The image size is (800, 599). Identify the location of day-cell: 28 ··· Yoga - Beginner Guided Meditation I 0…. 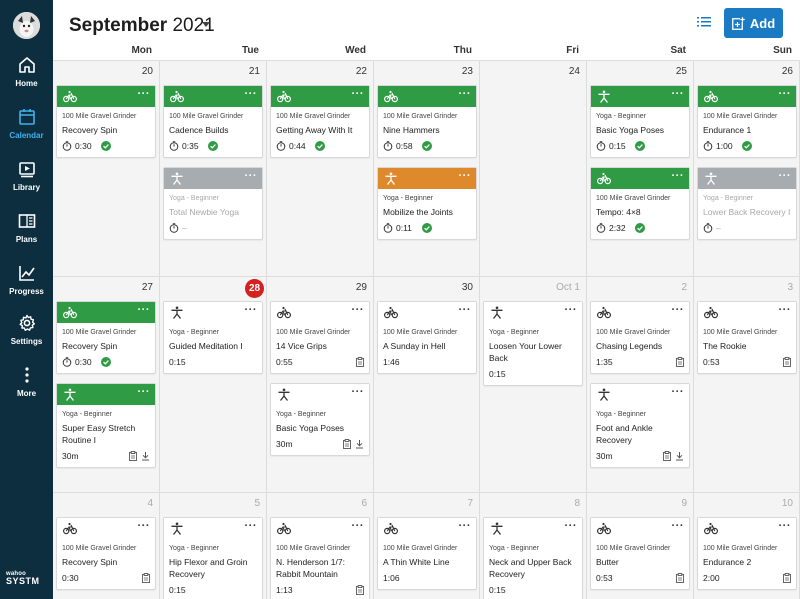
(213, 385).